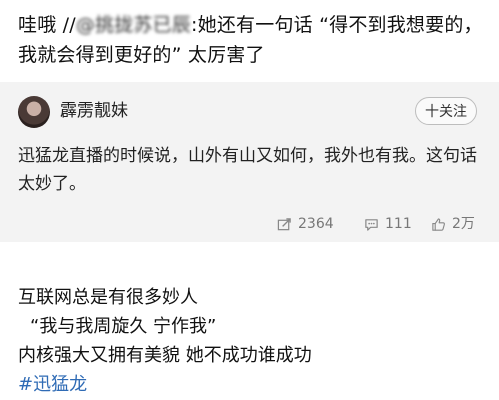 The height and width of the screenshot is (400, 499). I want to click on follow-button: 十关注, so click(446, 111).